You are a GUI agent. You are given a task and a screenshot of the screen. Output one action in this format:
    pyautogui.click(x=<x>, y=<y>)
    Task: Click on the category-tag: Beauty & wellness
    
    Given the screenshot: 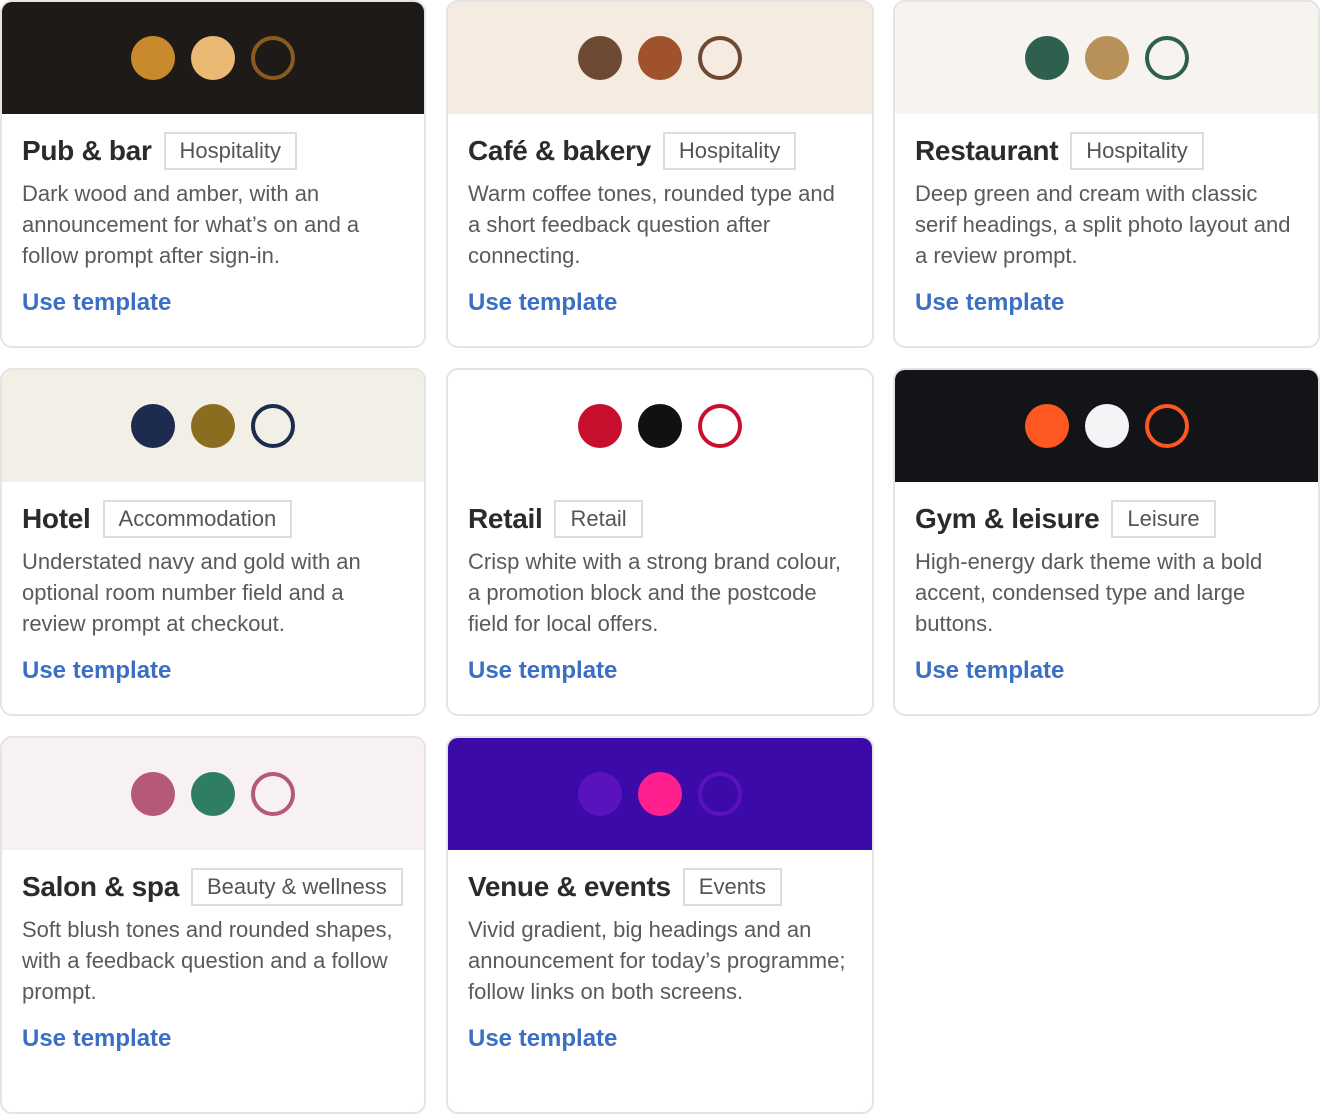 What is the action you would take?
    pyautogui.click(x=296, y=887)
    